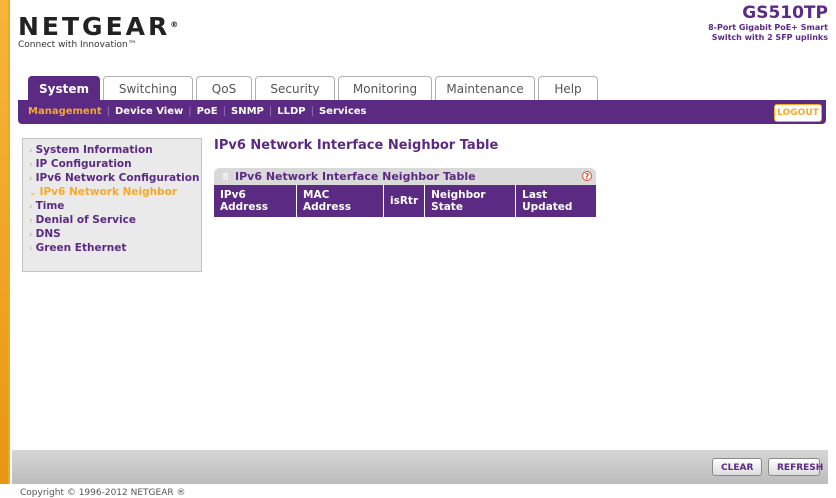 This screenshot has height=498, width=836. I want to click on brand-tagline: Connect with Innovation™, so click(77, 45).